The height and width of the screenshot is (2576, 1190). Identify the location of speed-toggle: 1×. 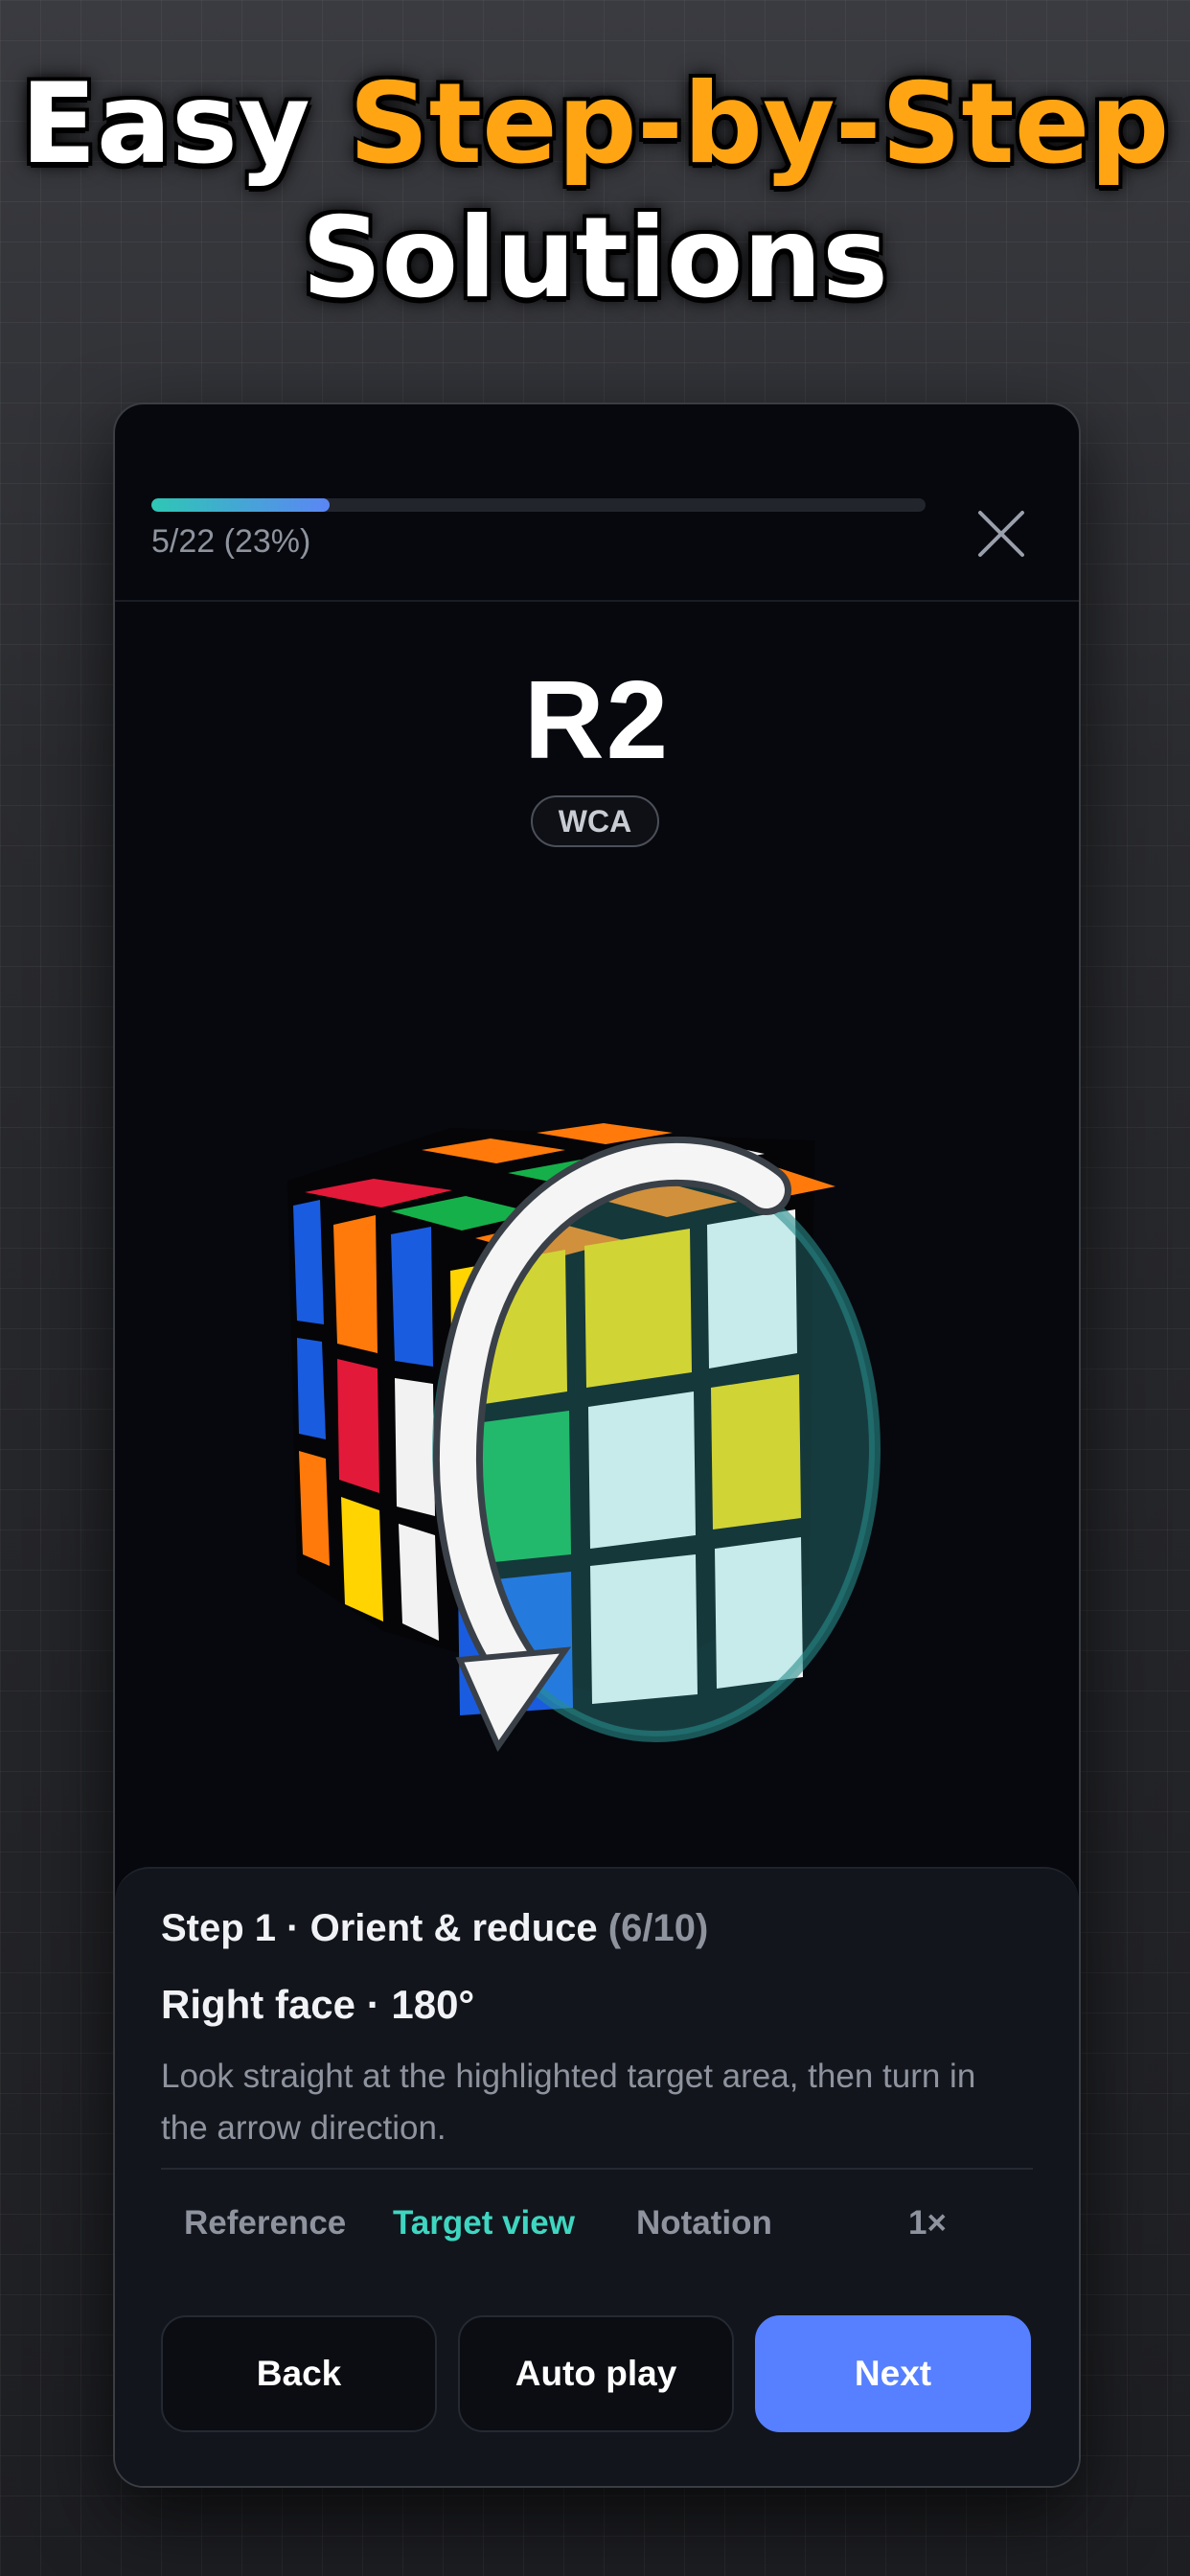
(928, 2223).